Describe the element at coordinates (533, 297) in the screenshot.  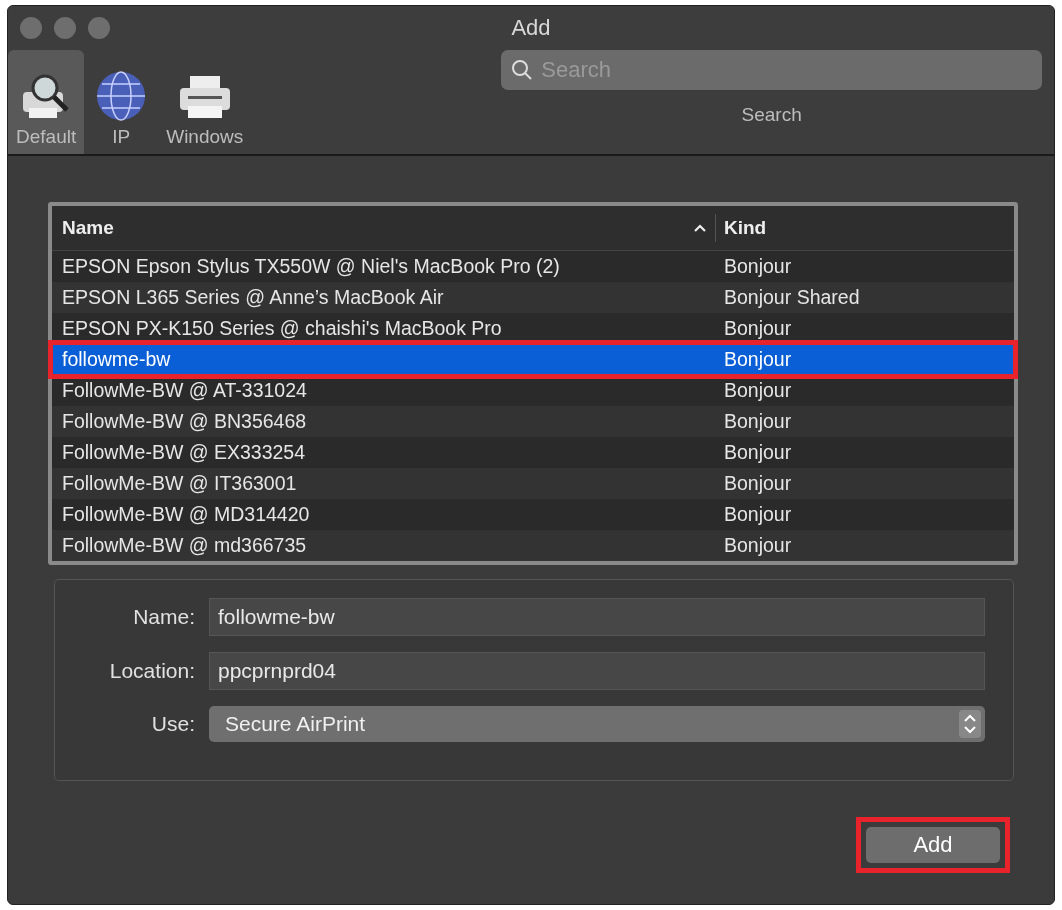
I see `printer-row: EPSON L365 Series @ Anne’s MacBook Air Bonjour Shared` at that location.